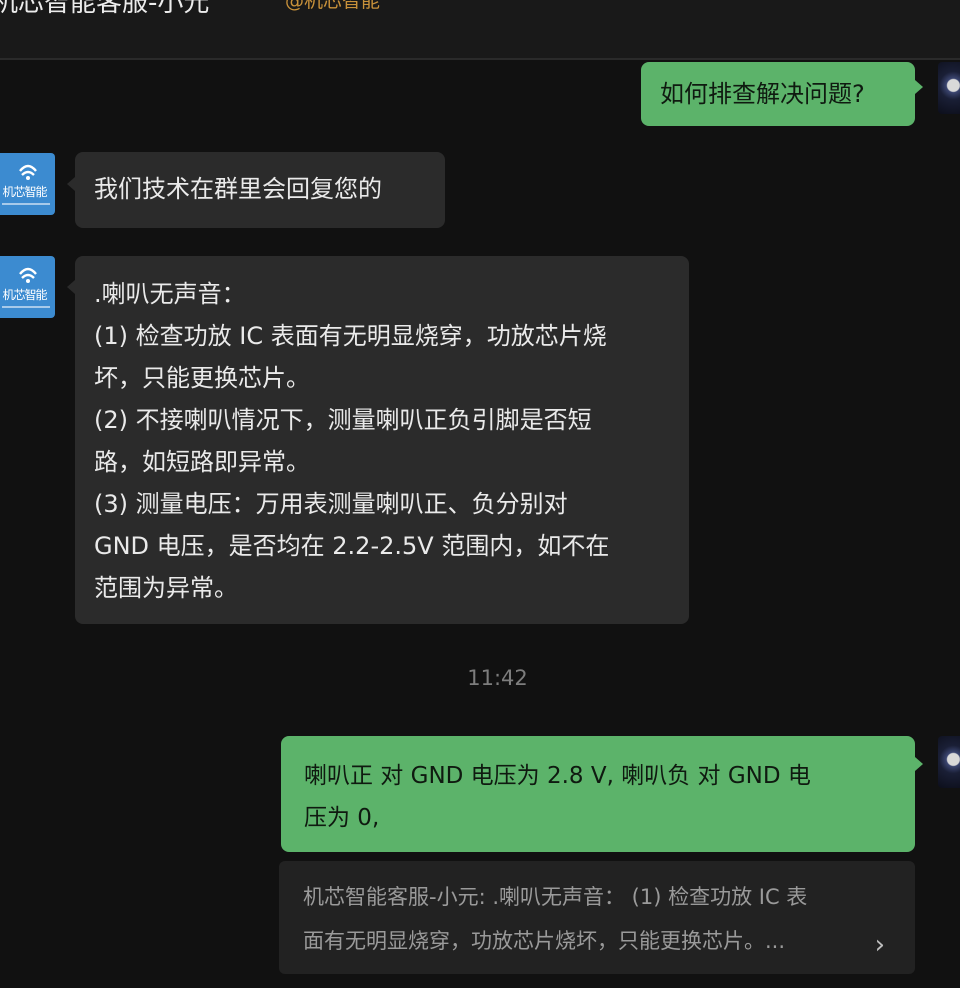 The width and height of the screenshot is (960, 988). I want to click on chevron-right-icon: ›, so click(880, 945).